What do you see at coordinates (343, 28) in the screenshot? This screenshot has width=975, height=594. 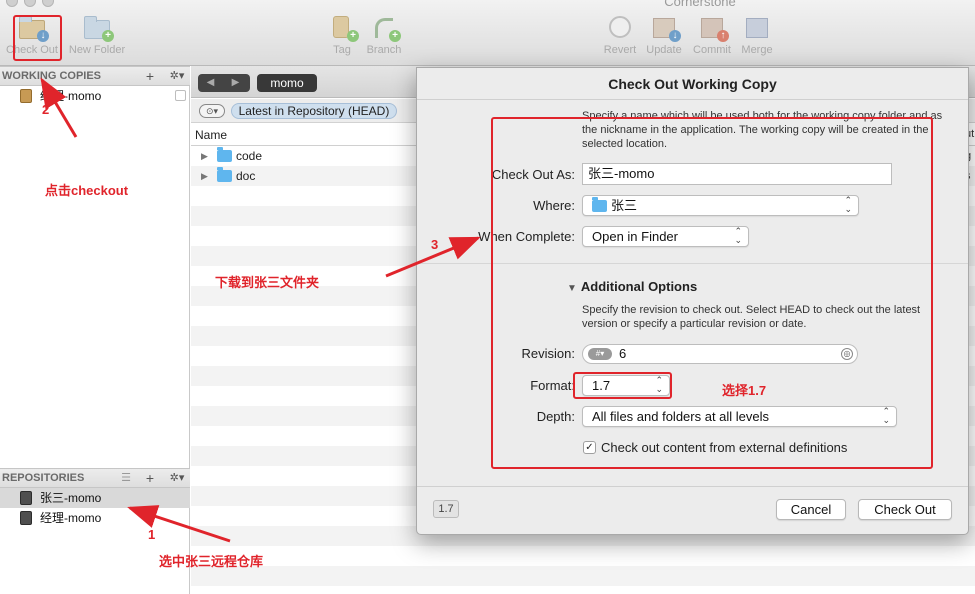 I see `tag-icon: +` at bounding box center [343, 28].